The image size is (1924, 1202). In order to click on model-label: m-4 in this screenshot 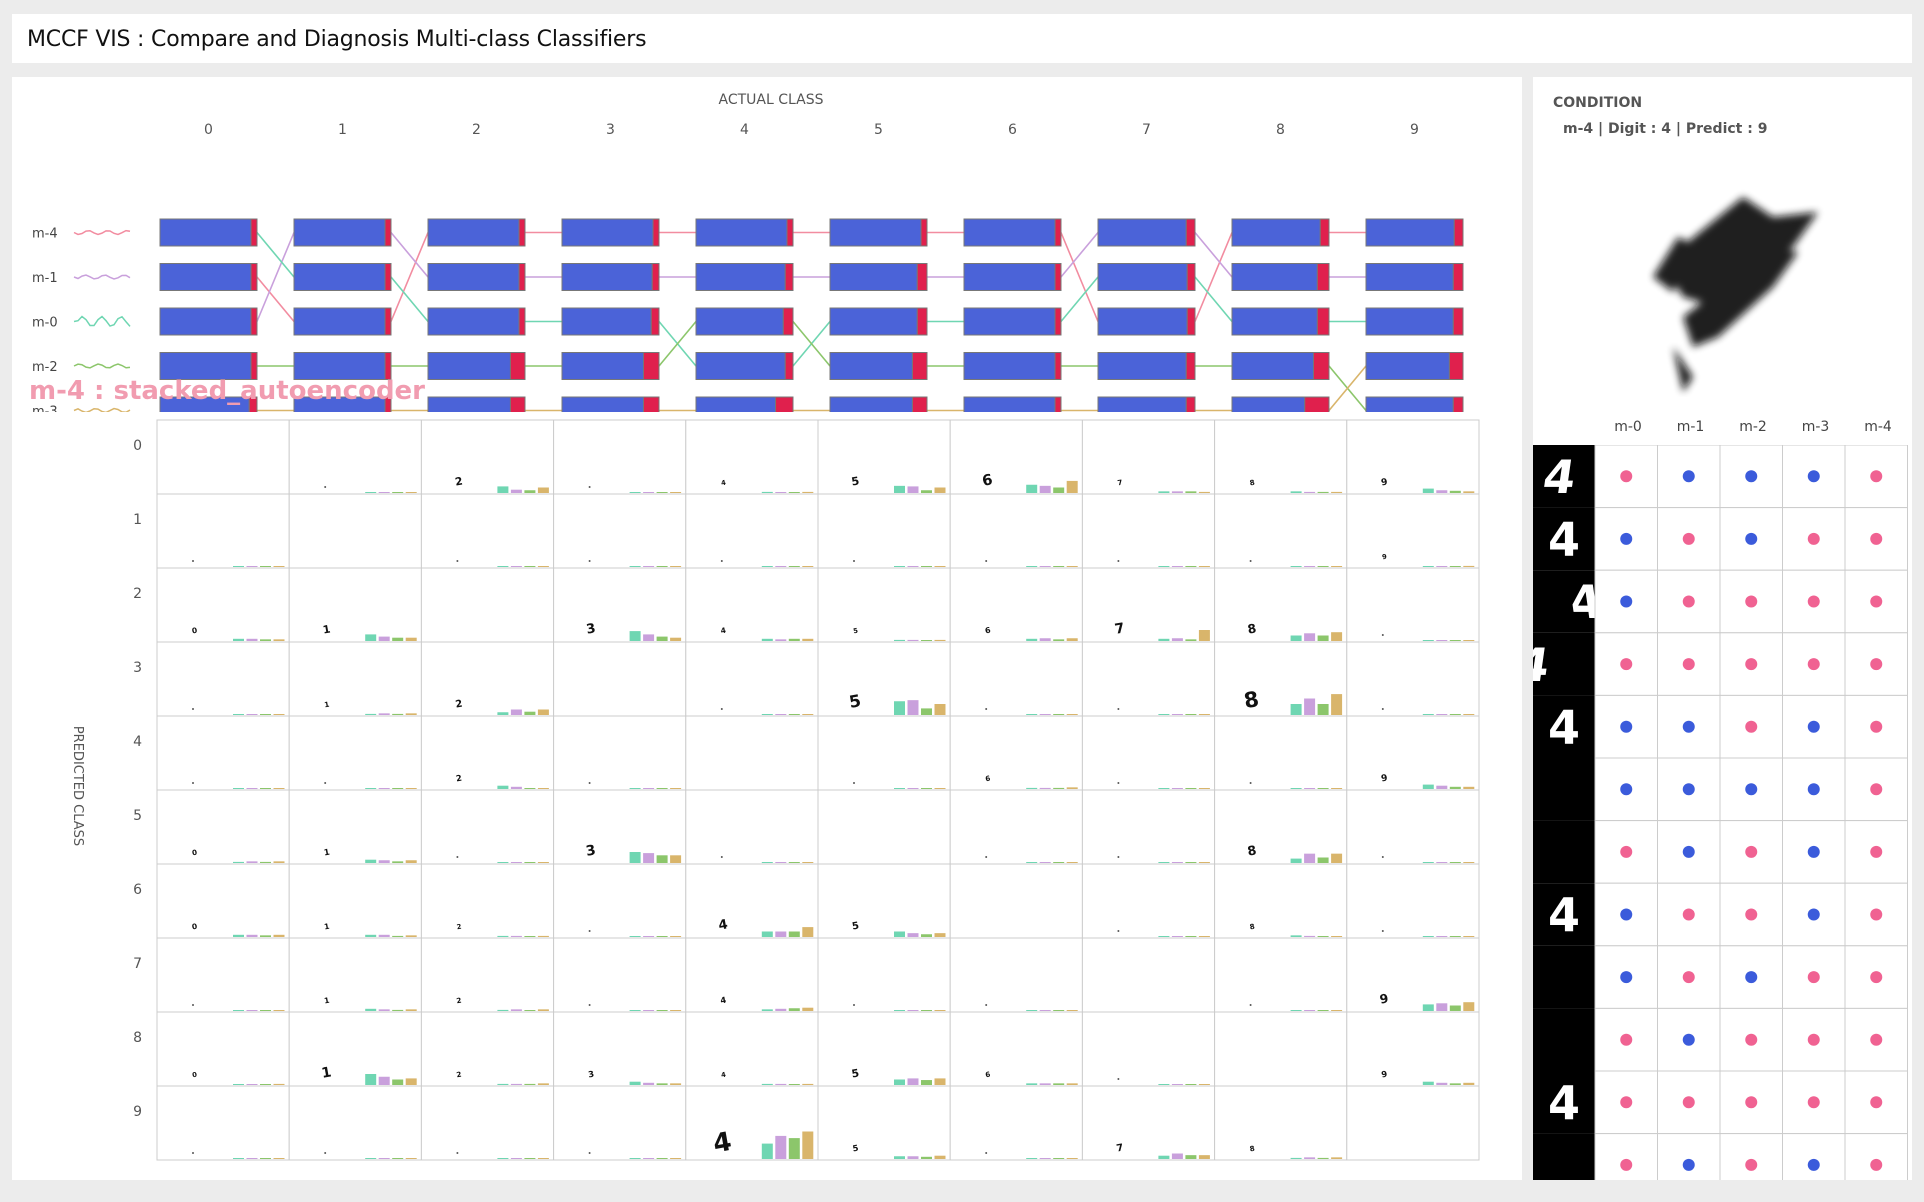, I will do `click(45, 234)`.